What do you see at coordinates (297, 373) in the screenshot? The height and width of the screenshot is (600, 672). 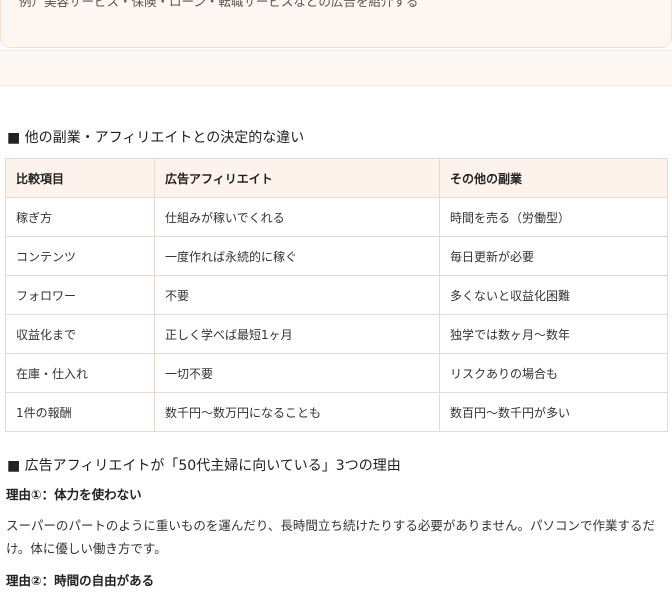 I see `table-cell: 一切不要` at bounding box center [297, 373].